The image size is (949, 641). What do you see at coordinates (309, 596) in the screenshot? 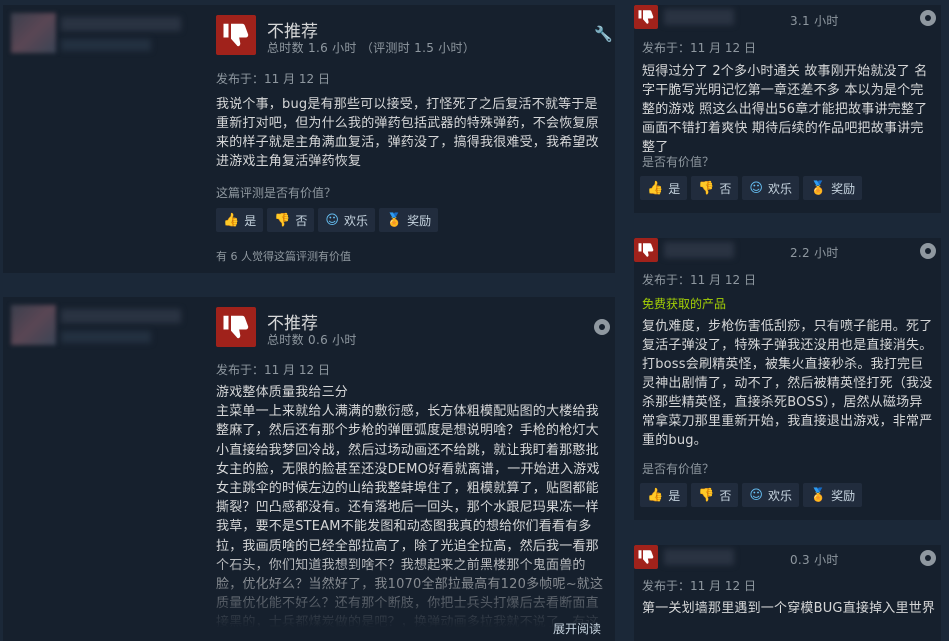
I see `text-fade` at bounding box center [309, 596].